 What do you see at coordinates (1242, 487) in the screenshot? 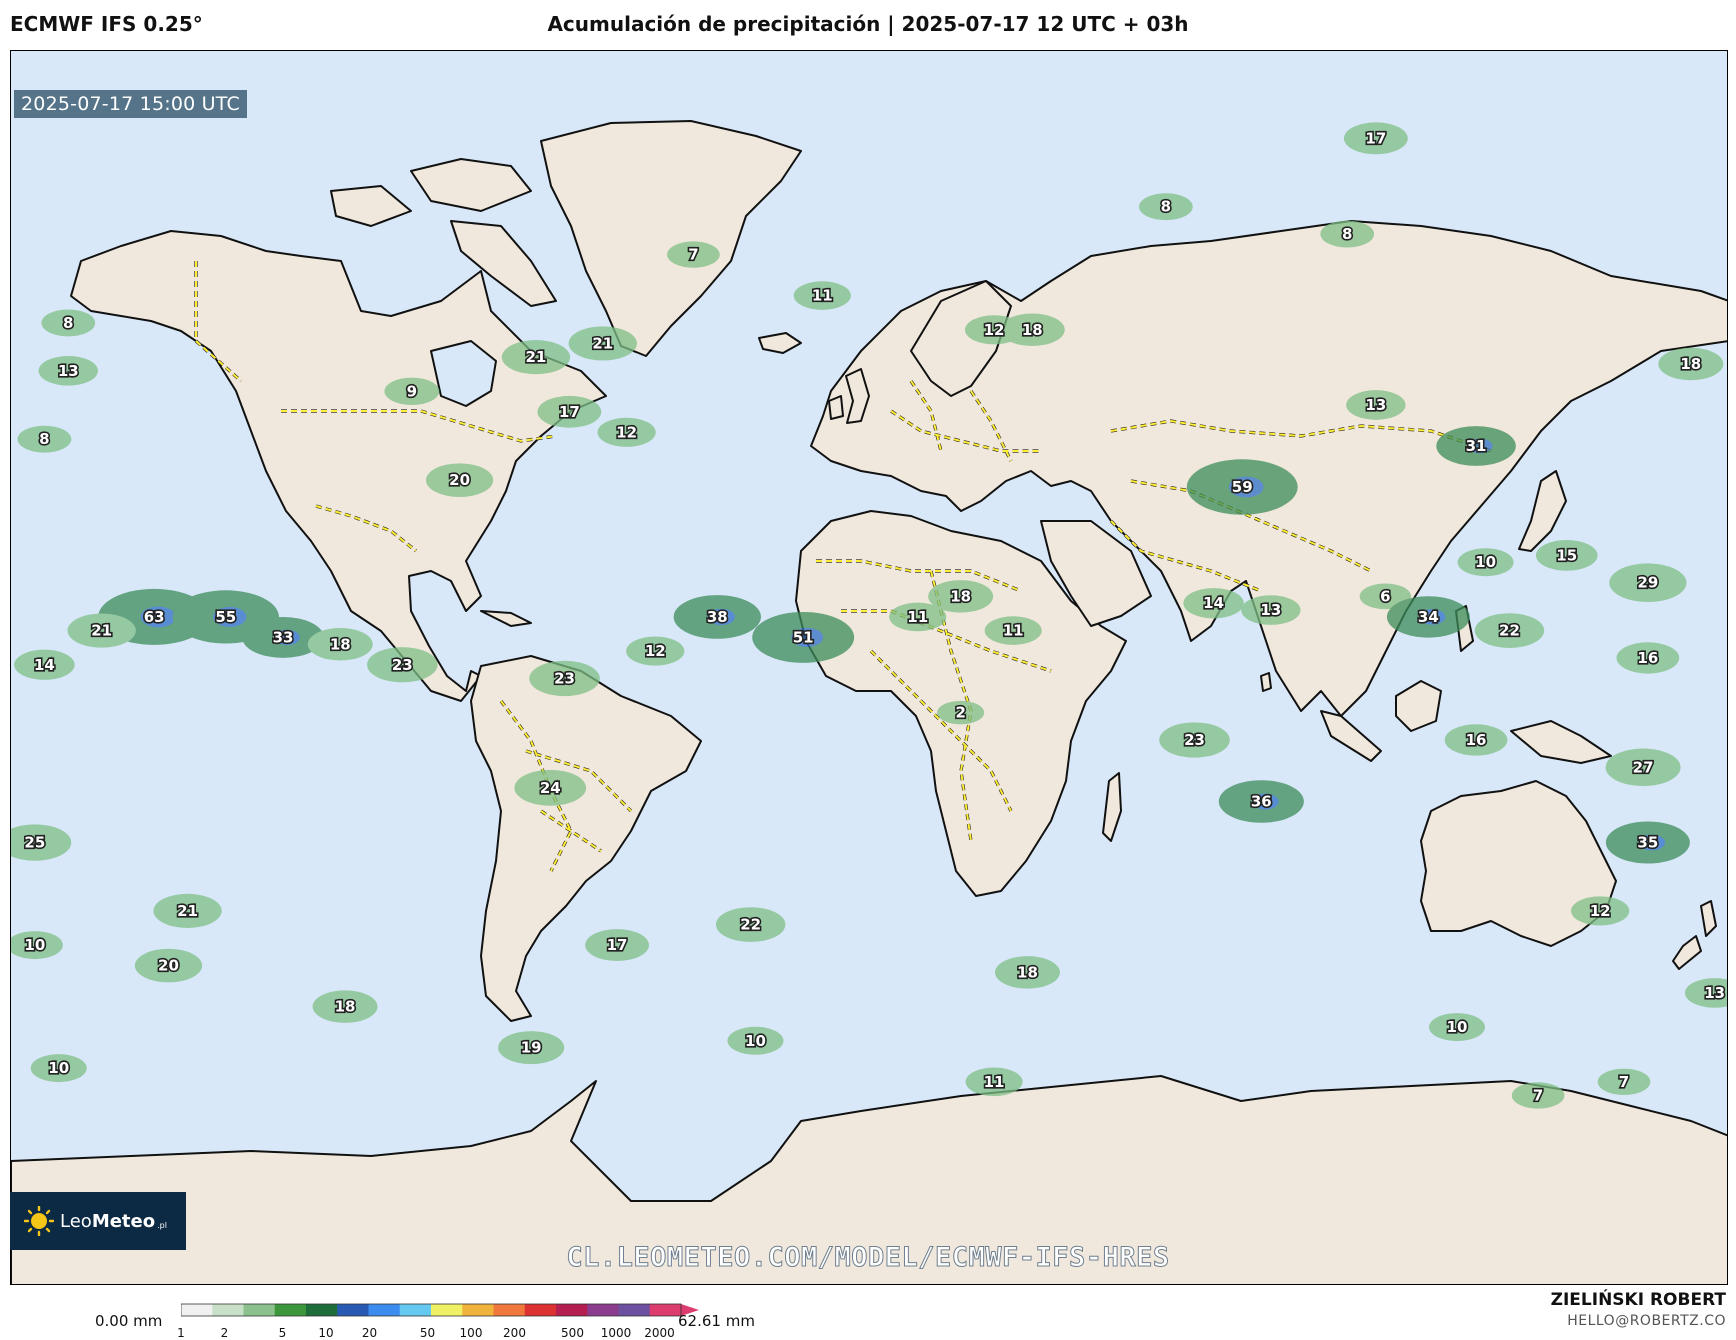
I see `precip-value-label: 59` at bounding box center [1242, 487].